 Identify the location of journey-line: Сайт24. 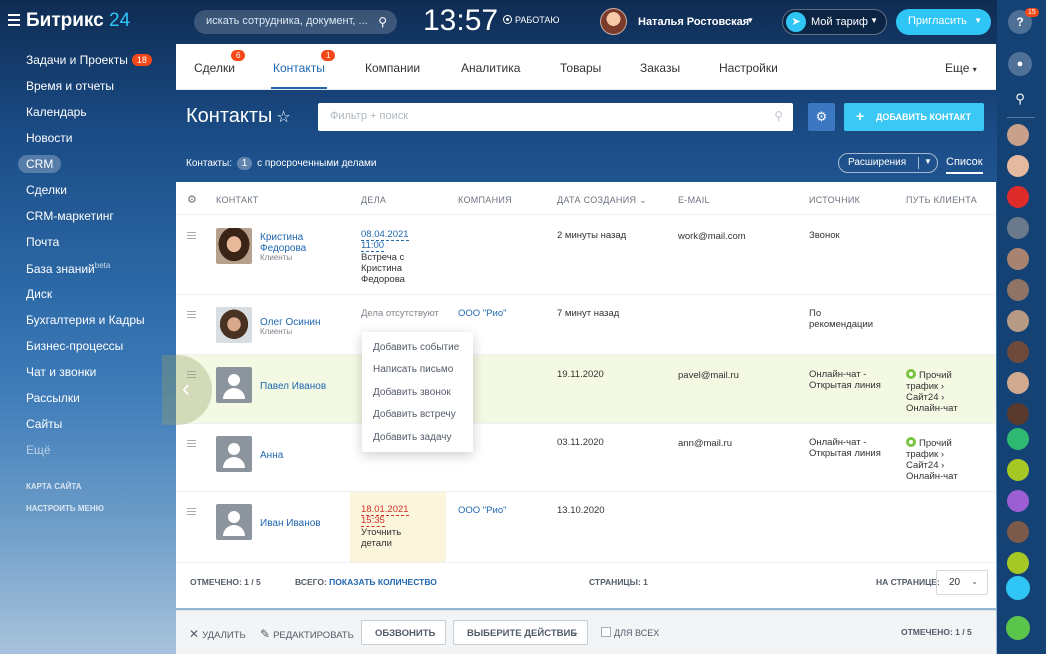
(922, 397).